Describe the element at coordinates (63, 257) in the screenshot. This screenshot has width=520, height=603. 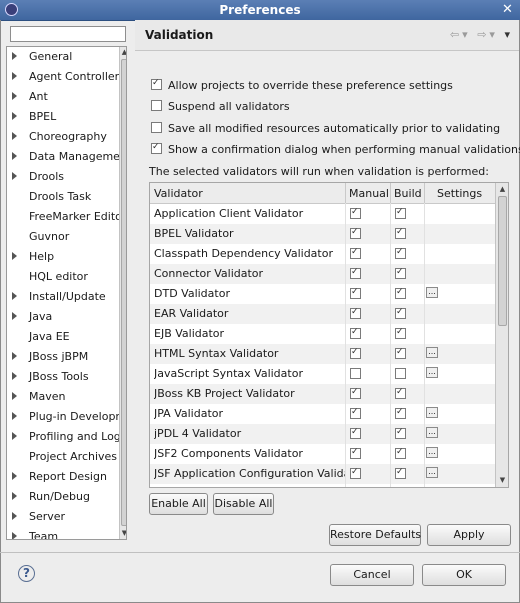
I see `tree-item: Help` at that location.